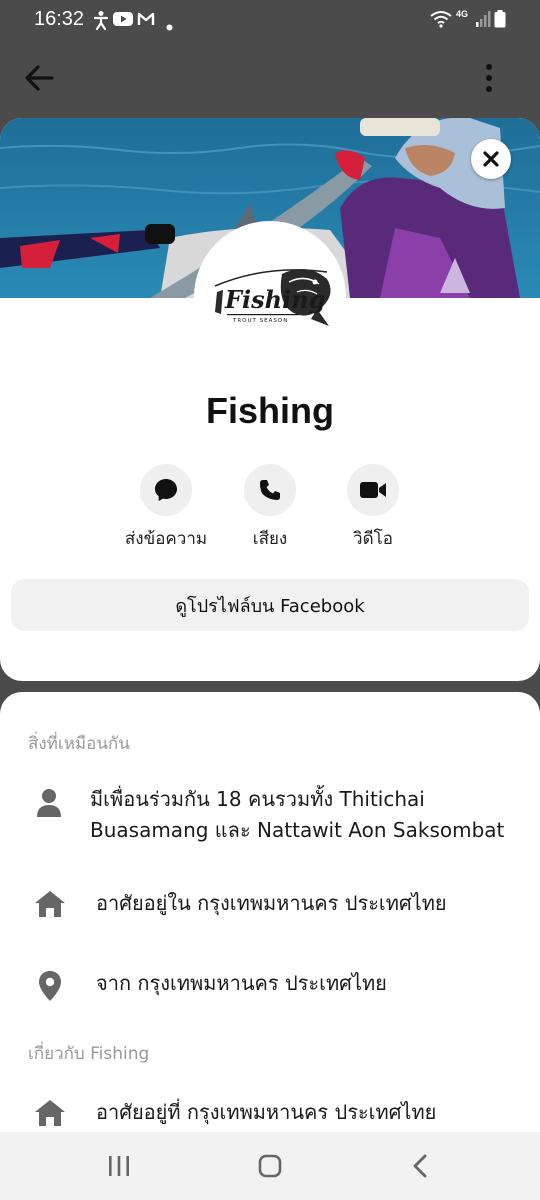 The image size is (540, 1200). I want to click on back-arrow-icon, so click(39, 78).